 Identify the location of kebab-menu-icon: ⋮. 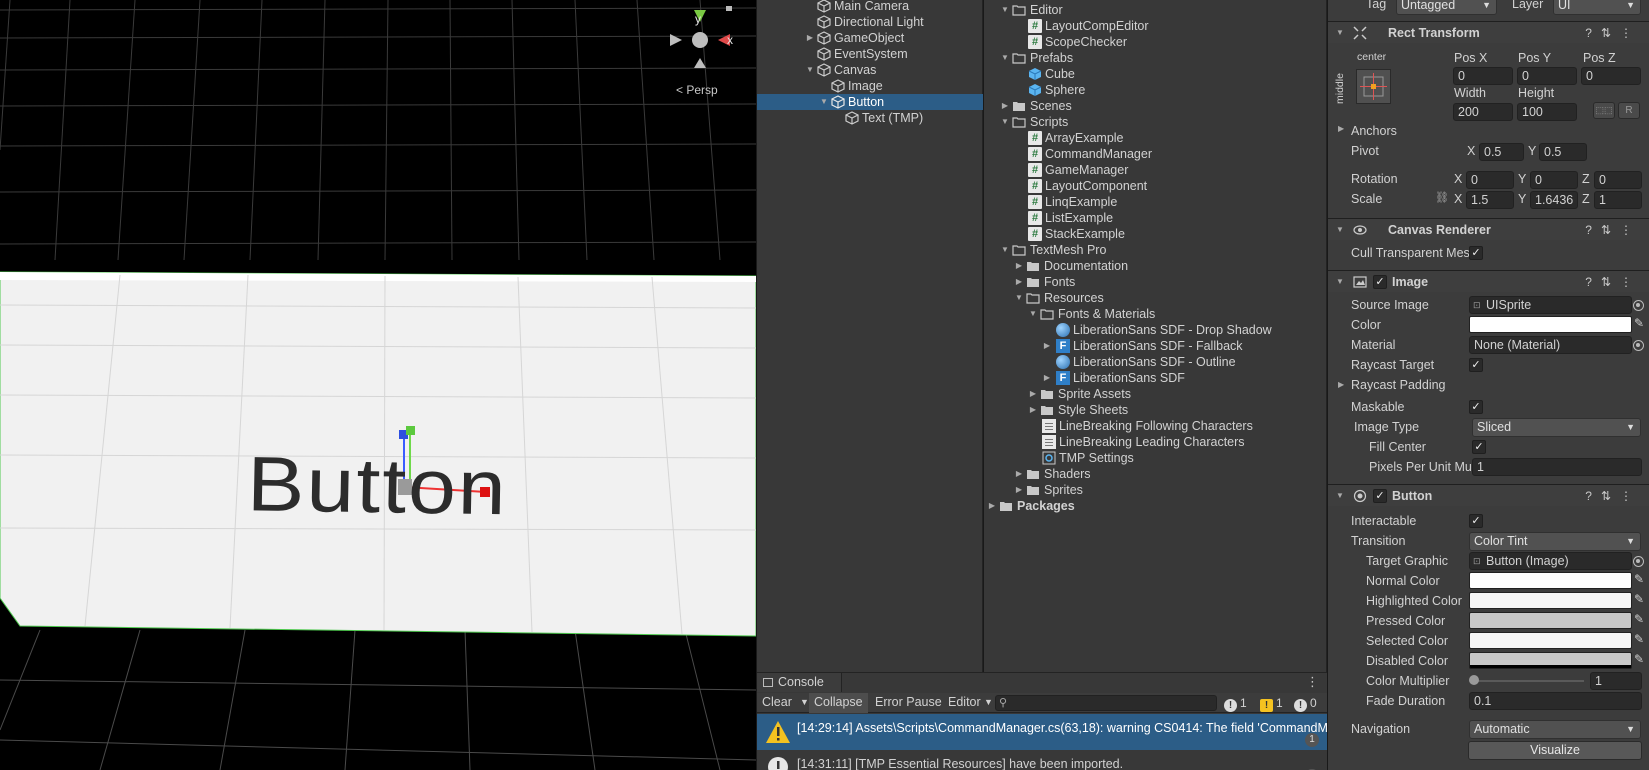
(1312, 682).